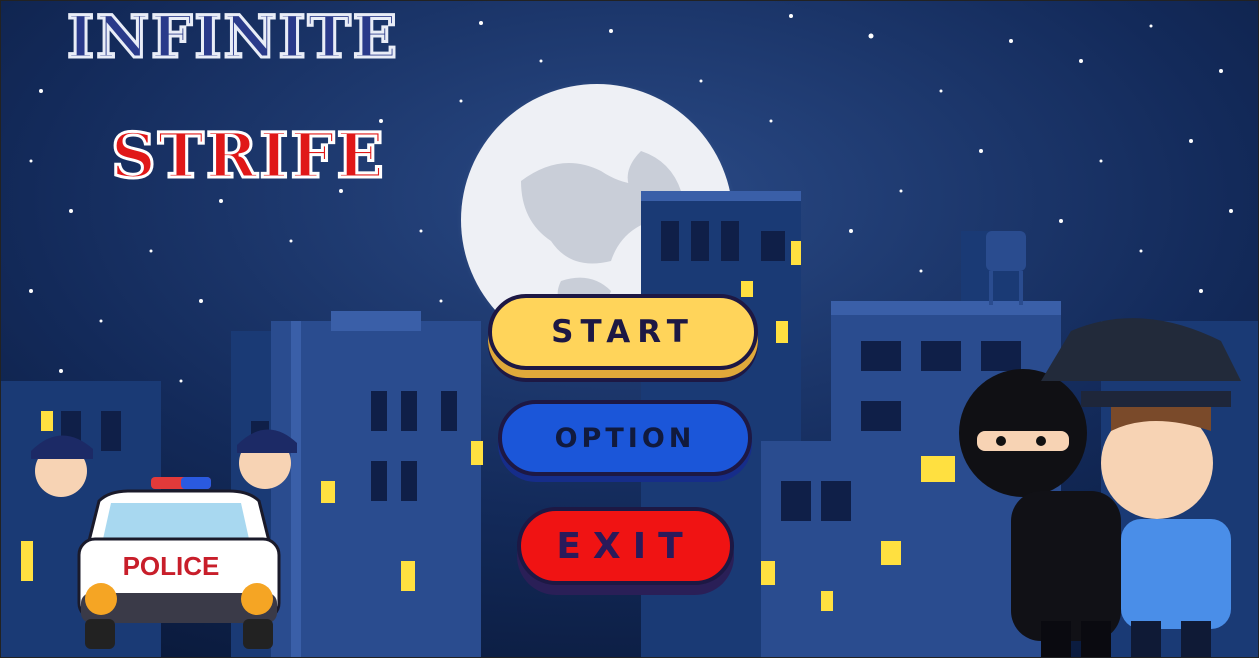 The image size is (1259, 658). What do you see at coordinates (248, 156) in the screenshot?
I see `game-title-line2: STRIFE` at bounding box center [248, 156].